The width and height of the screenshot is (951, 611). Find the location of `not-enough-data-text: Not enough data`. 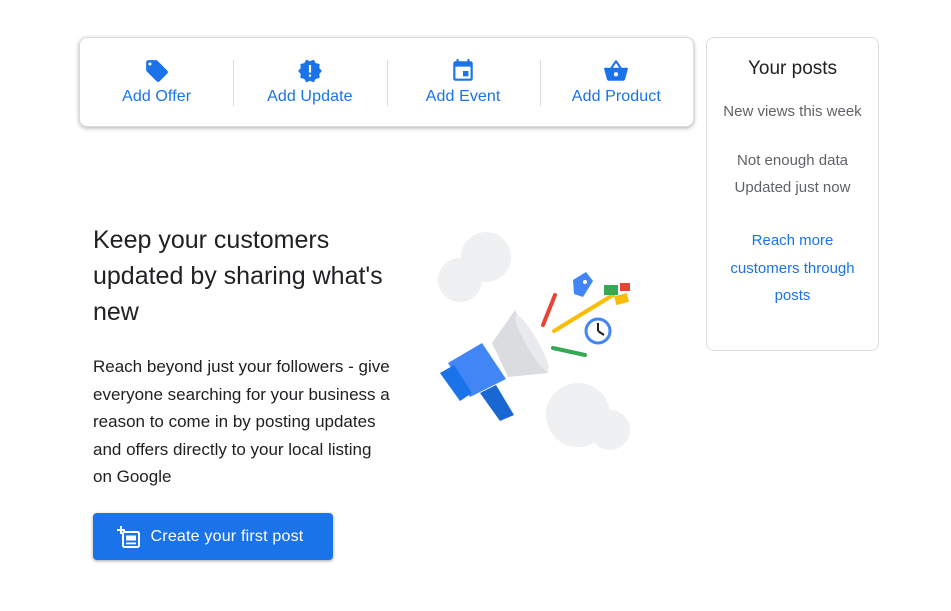

not-enough-data-text: Not enough data is located at coordinates (792, 160).